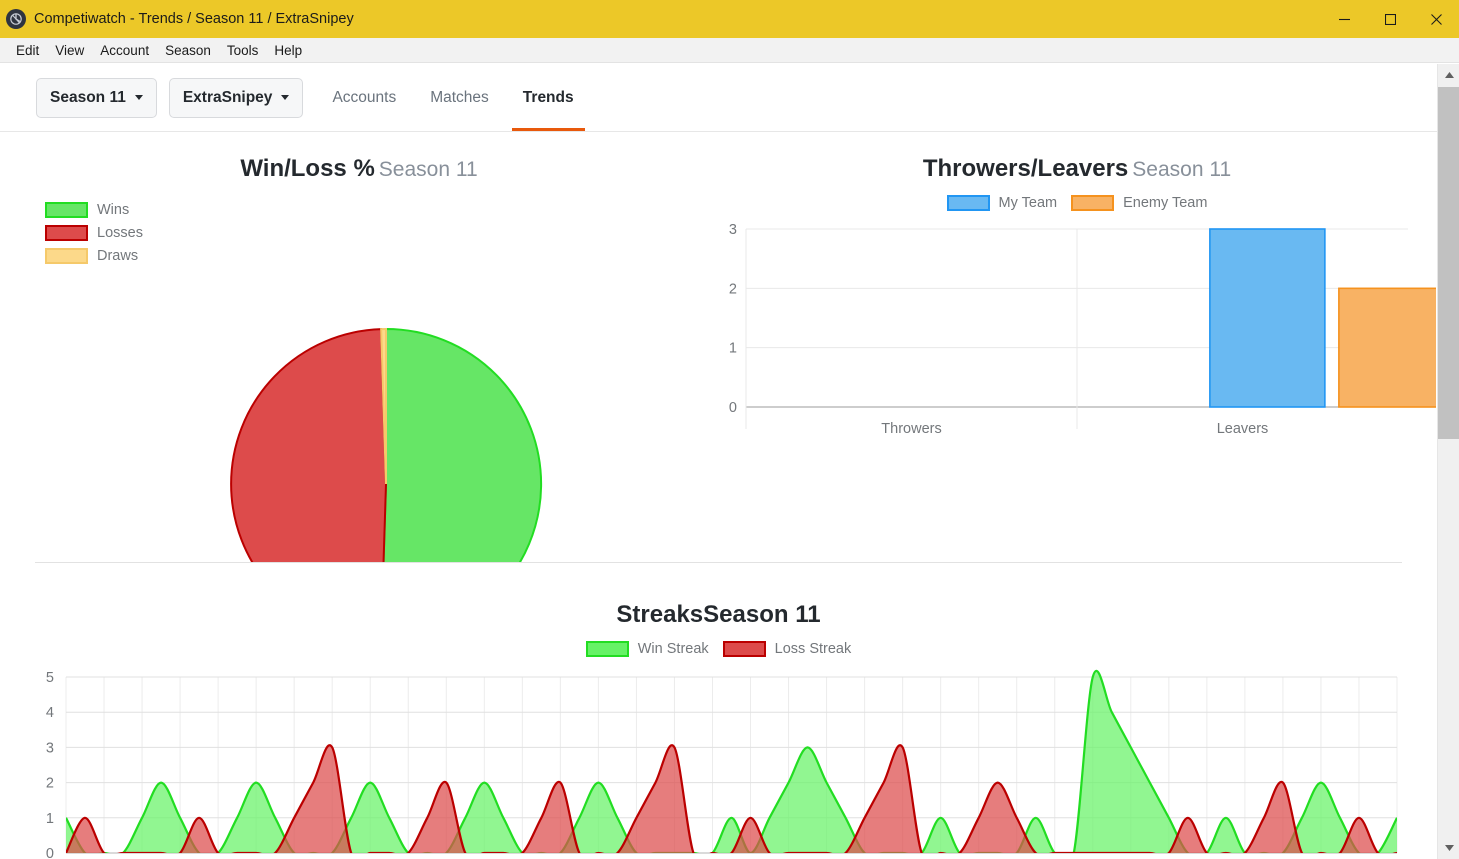  Describe the element at coordinates (718, 649) in the screenshot. I see `streaks-legend: Win Streak Loss Streak` at that location.